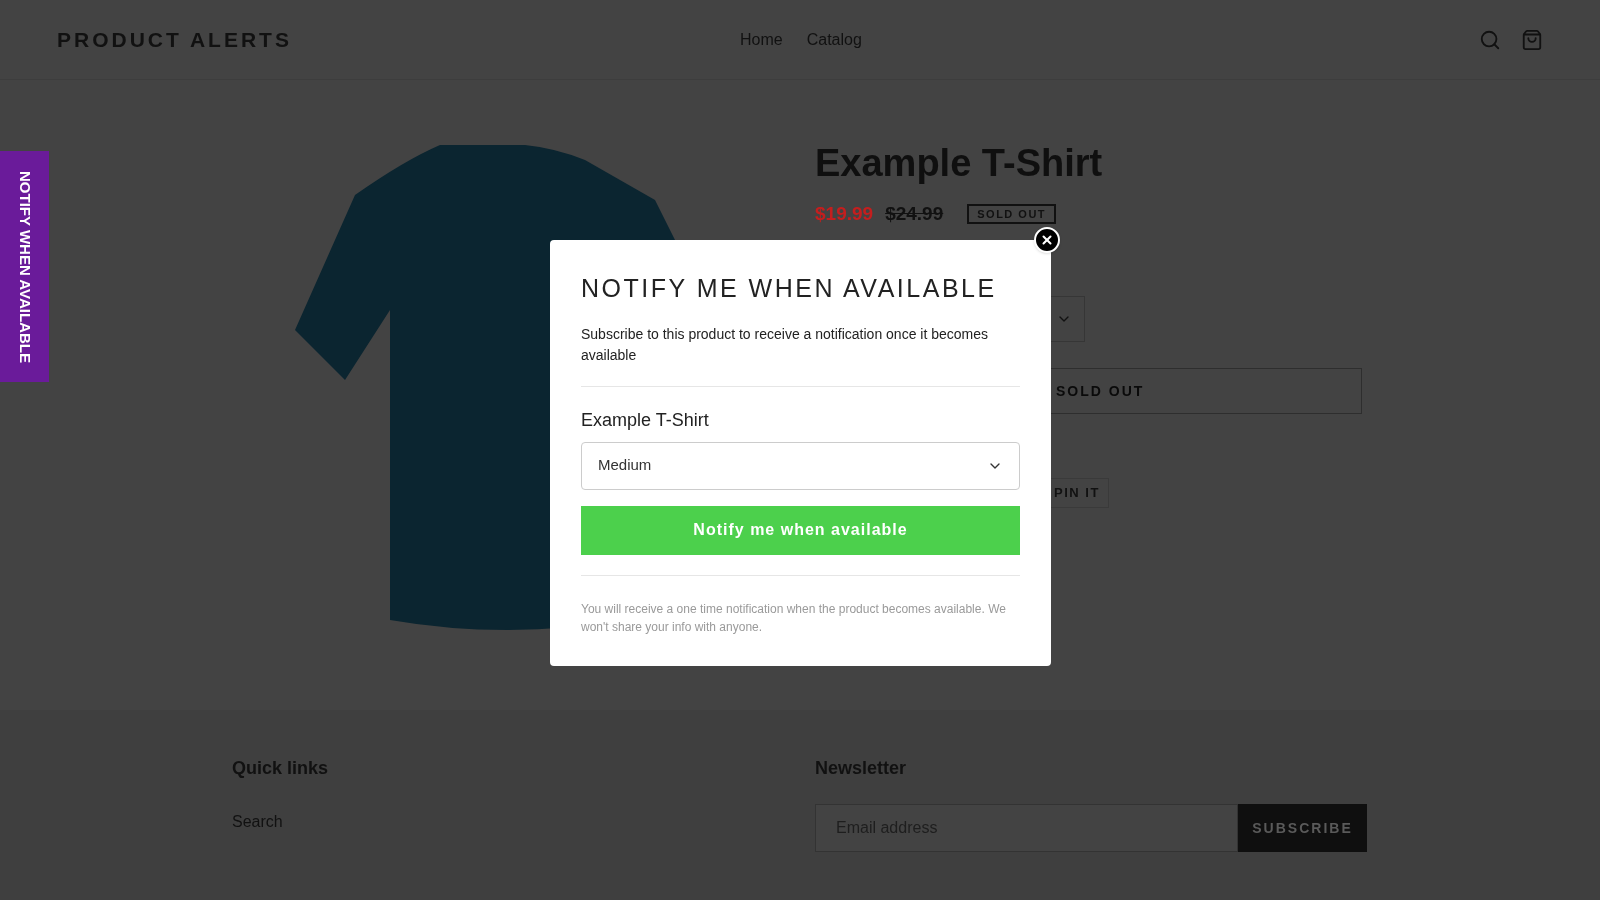  I want to click on dialog-description: Subscribe to this product to receive a notification once it becomes available, so click(785, 344).